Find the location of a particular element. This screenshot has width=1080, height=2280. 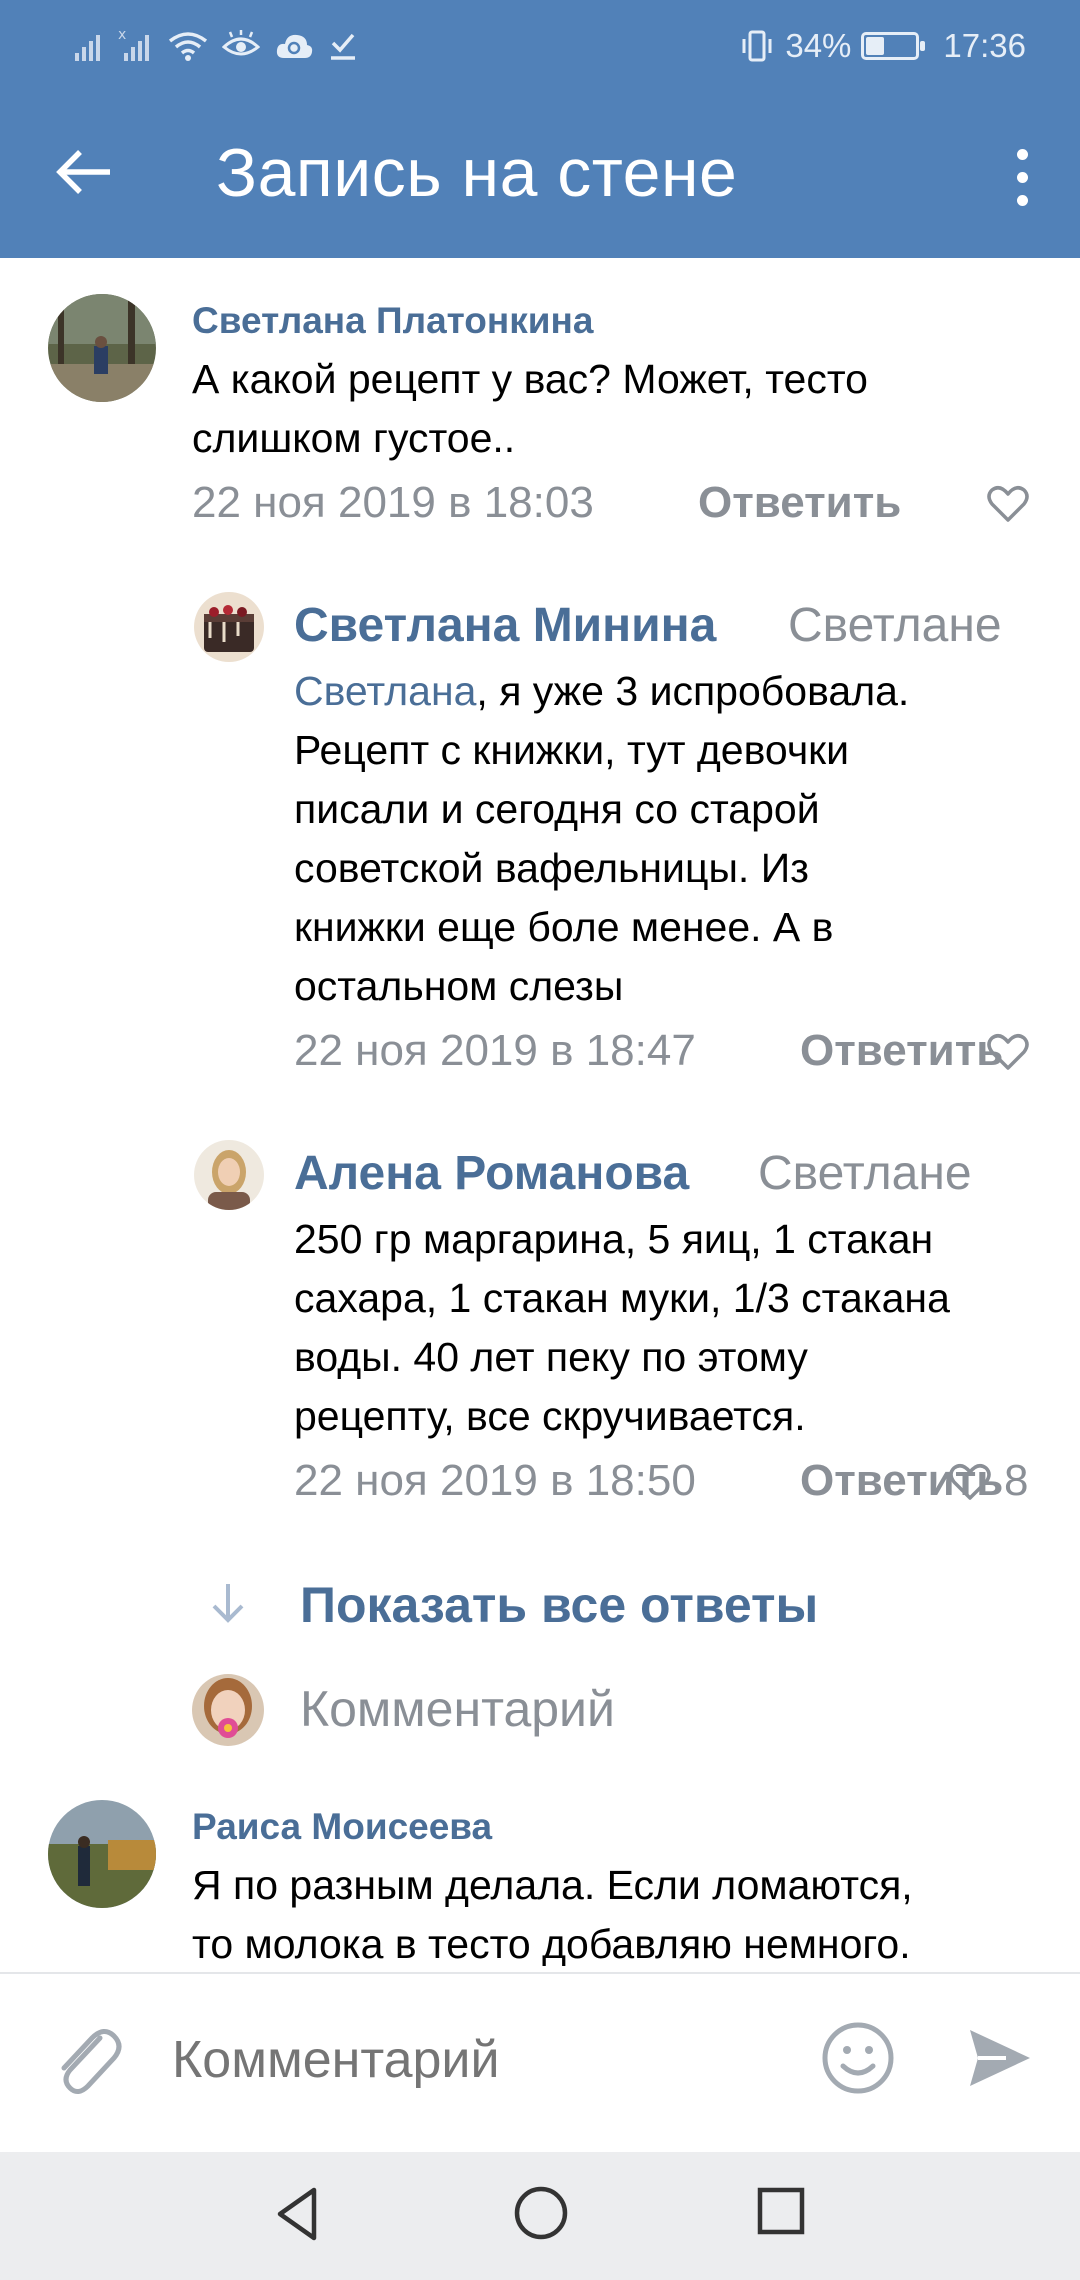

comment-text-line: Я по разным делала. Если ломаются, is located at coordinates (552, 1885).